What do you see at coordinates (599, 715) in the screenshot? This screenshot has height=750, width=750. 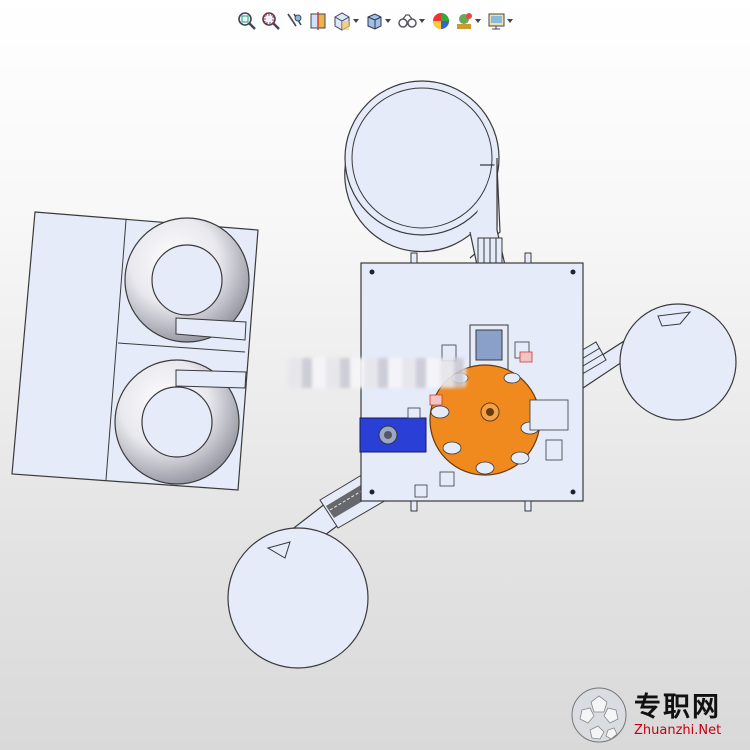 I see `soccer-ball-logo-icon` at bounding box center [599, 715].